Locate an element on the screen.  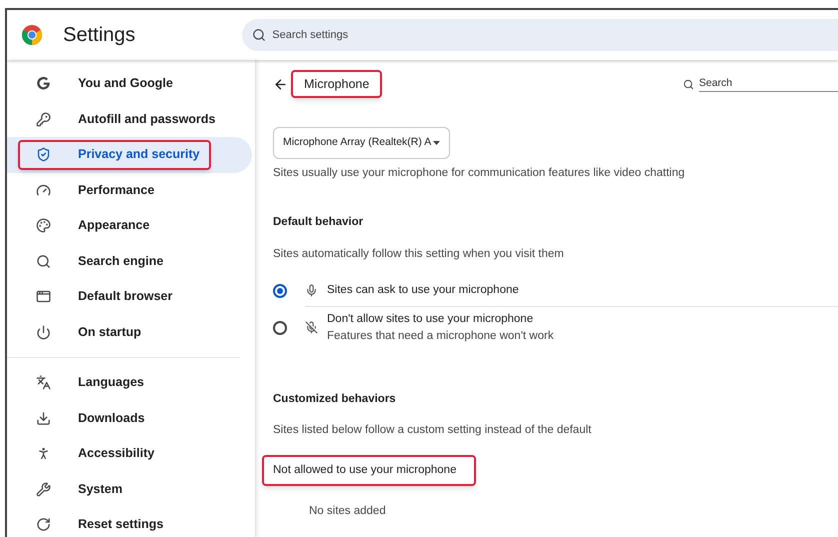
sidebar-item: Downloads is located at coordinates (122, 418).